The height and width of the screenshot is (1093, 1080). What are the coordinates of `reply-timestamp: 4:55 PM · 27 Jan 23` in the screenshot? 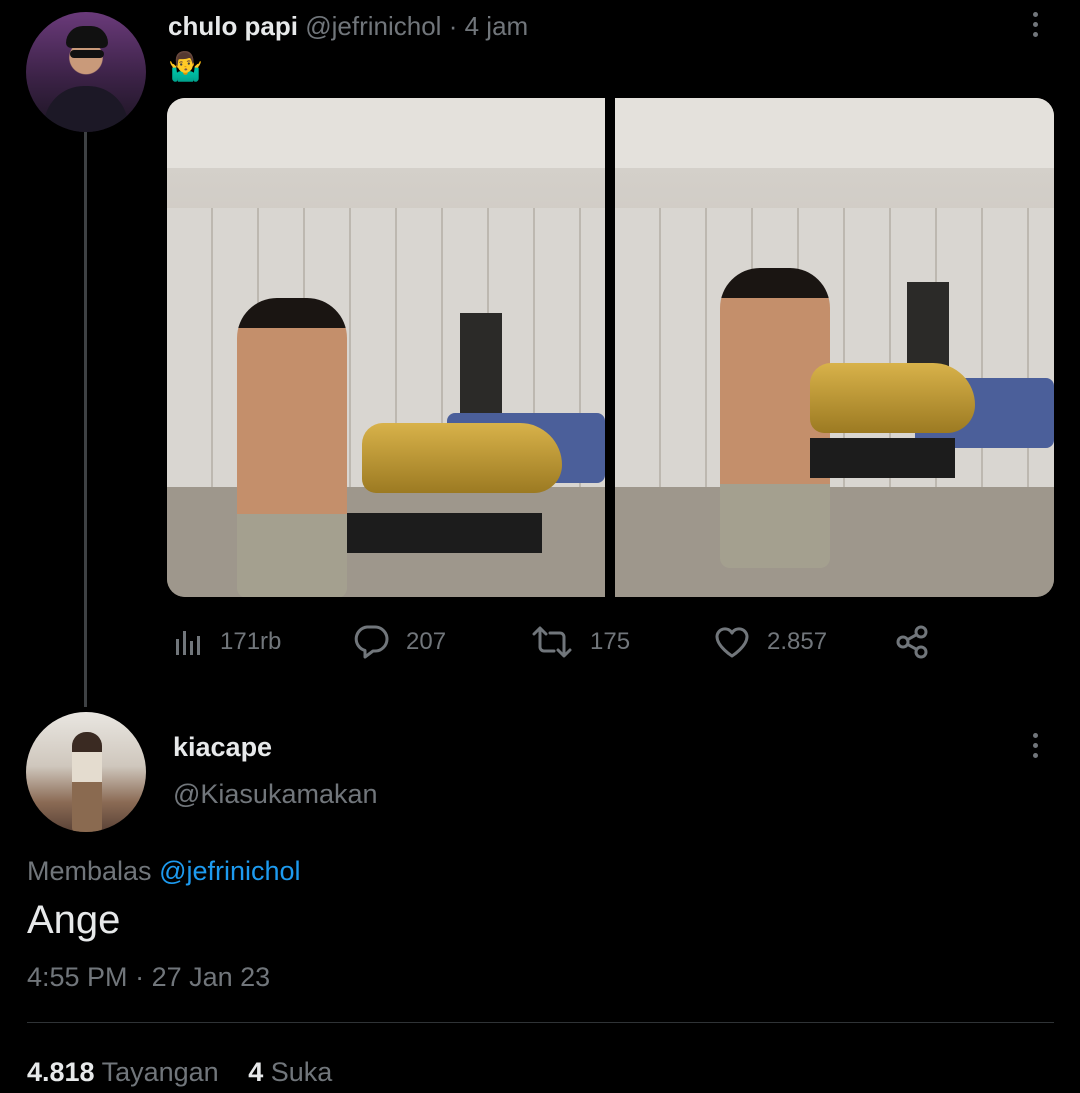 It's located at (148, 977).